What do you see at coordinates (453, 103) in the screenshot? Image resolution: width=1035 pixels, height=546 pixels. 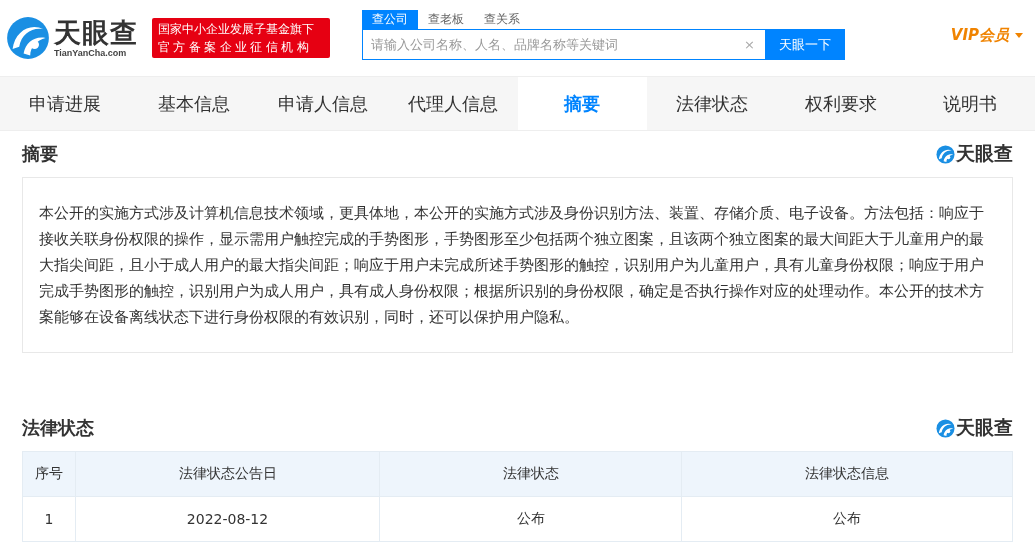 I see `tab: 代理人信息` at bounding box center [453, 103].